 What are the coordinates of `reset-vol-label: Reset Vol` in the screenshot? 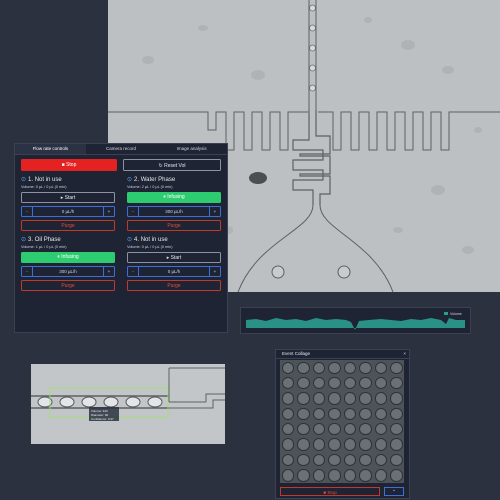 It's located at (175, 166).